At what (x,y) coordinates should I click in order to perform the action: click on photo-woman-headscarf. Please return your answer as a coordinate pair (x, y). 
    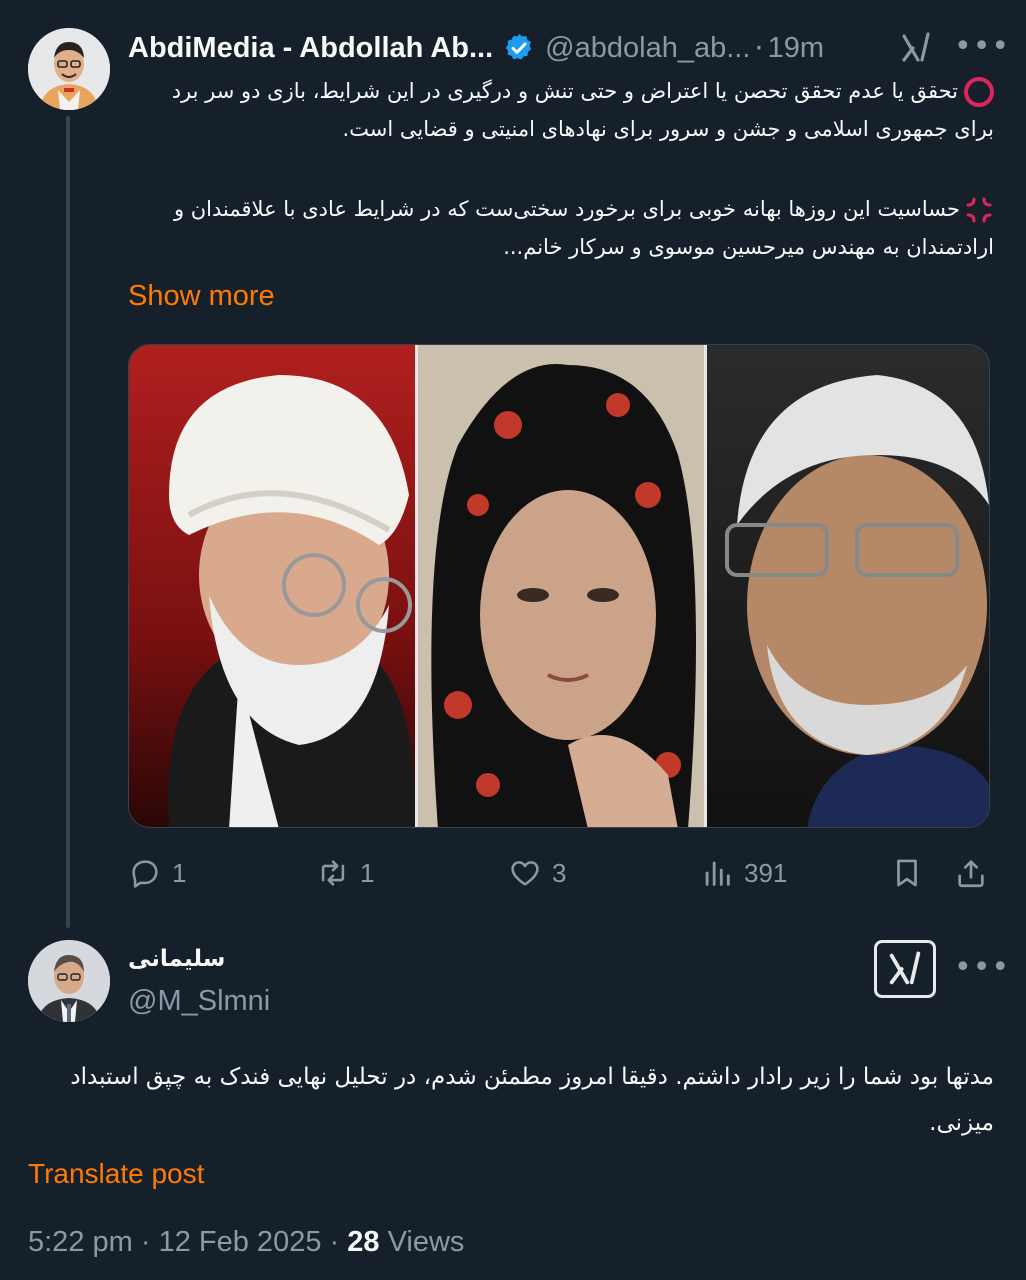
    Looking at the image, I should click on (561, 586).